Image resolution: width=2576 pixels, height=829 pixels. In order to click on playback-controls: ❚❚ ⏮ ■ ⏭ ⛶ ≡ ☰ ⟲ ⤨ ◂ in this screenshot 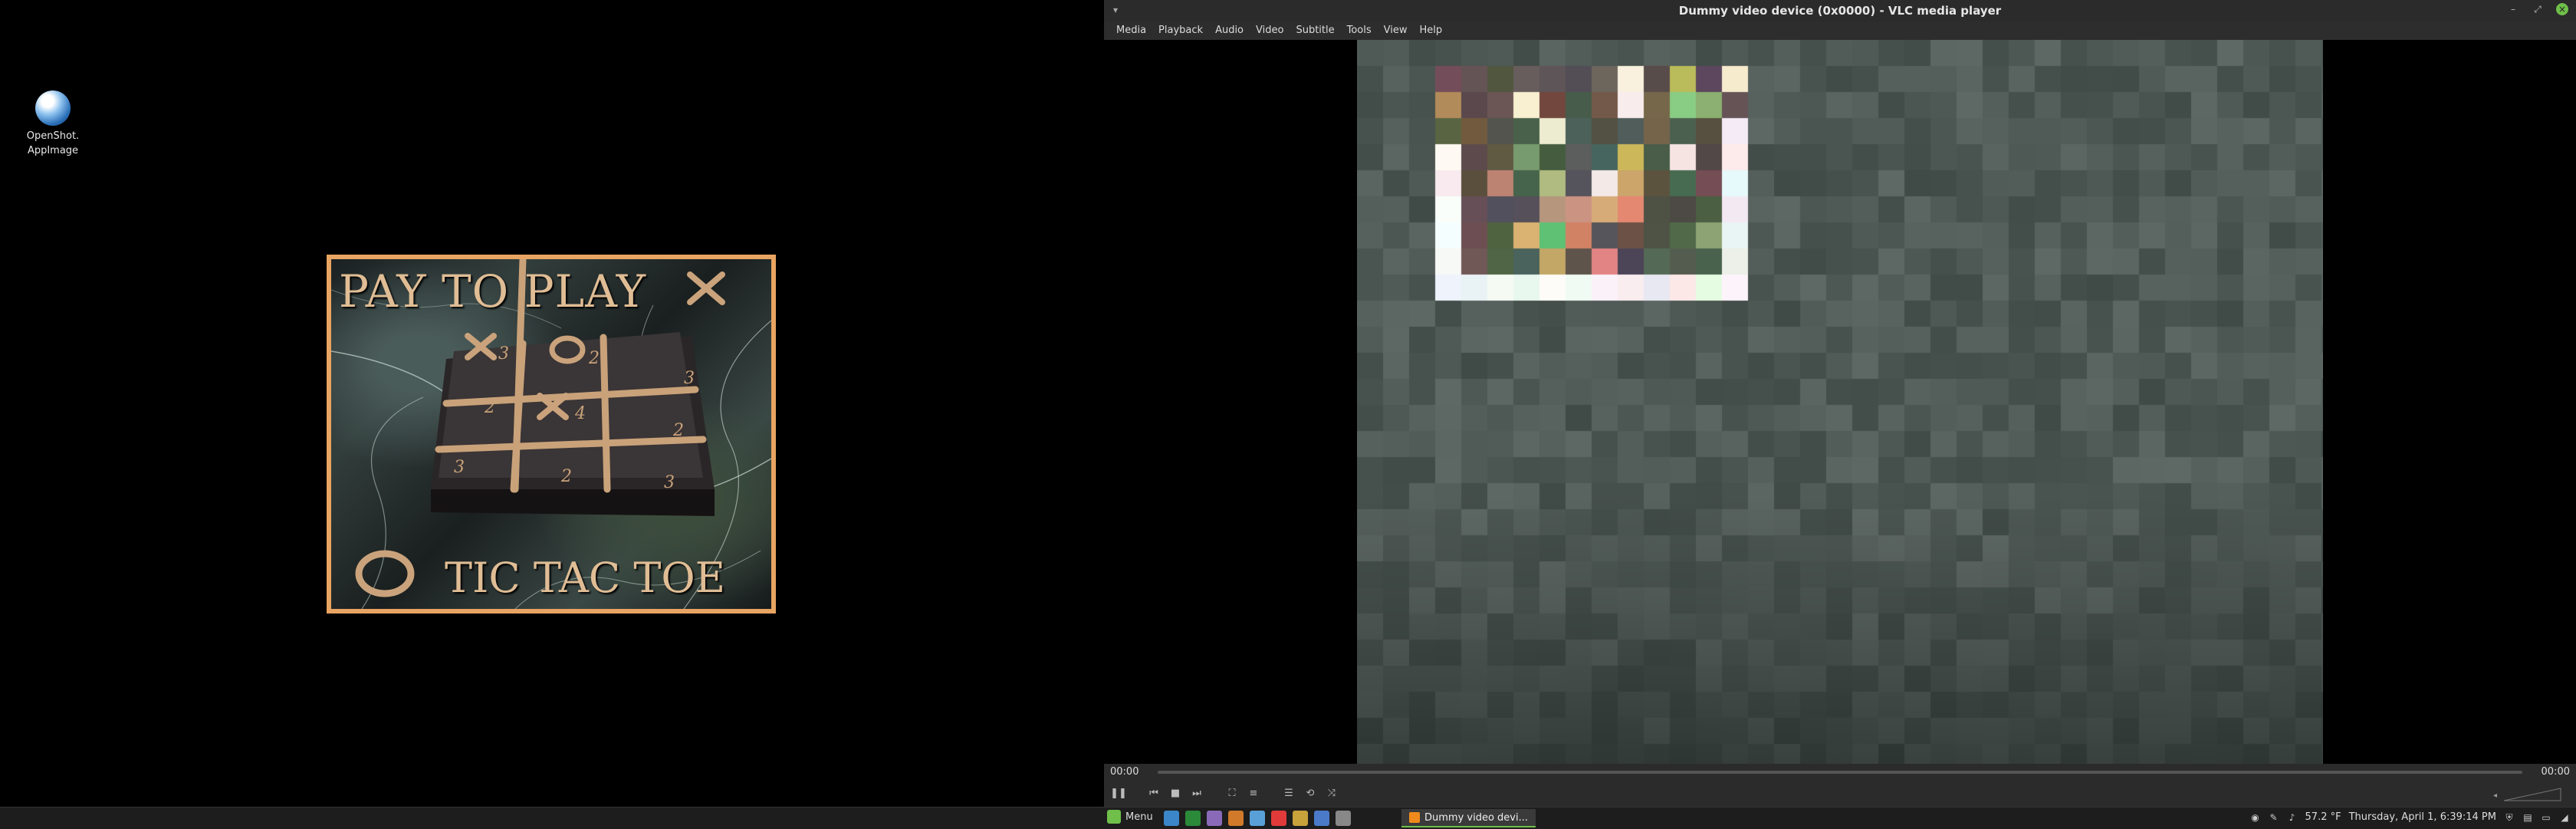, I will do `click(1840, 794)`.